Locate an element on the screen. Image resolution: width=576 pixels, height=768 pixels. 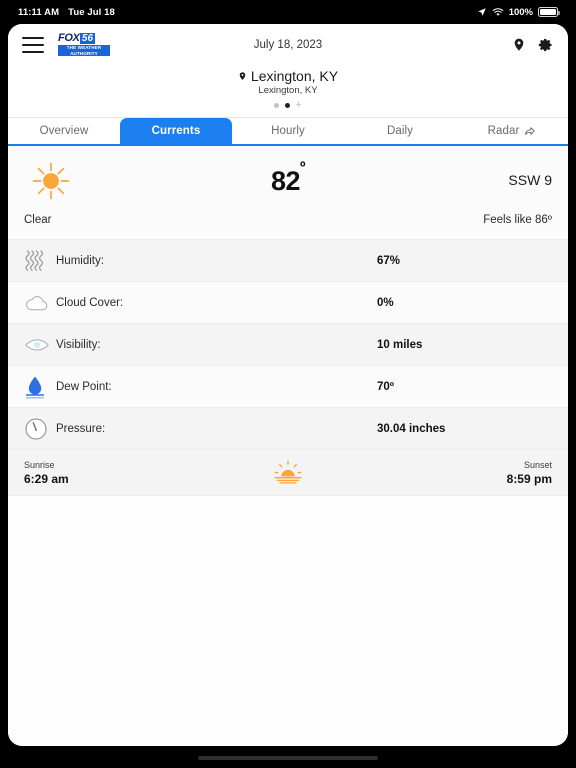
home-indicator is located at coordinates (288, 758).